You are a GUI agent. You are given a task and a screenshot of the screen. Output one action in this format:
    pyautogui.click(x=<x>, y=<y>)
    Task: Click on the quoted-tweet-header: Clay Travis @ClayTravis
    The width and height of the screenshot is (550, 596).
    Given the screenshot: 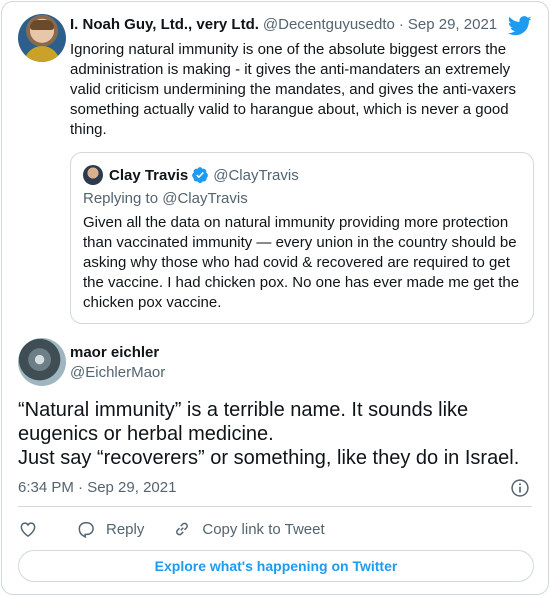 What is the action you would take?
    pyautogui.click(x=204, y=175)
    